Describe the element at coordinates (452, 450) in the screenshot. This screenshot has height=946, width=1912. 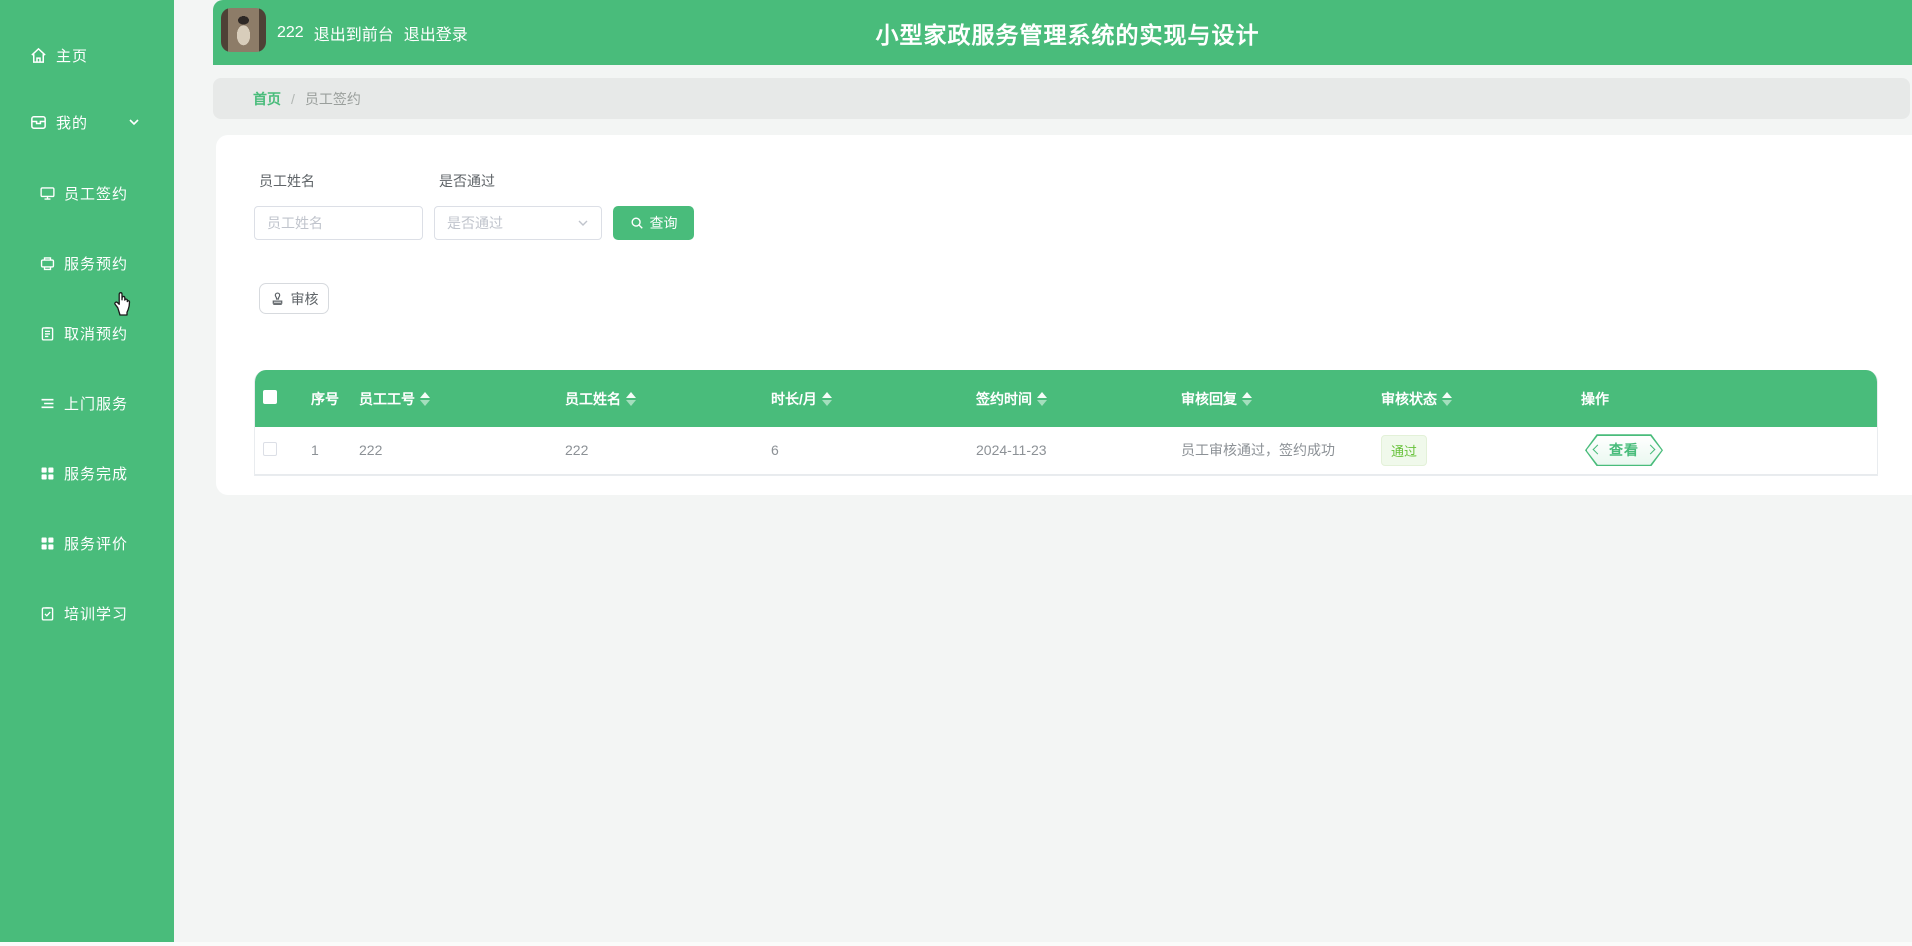
I see `cell-emp-id: 222` at that location.